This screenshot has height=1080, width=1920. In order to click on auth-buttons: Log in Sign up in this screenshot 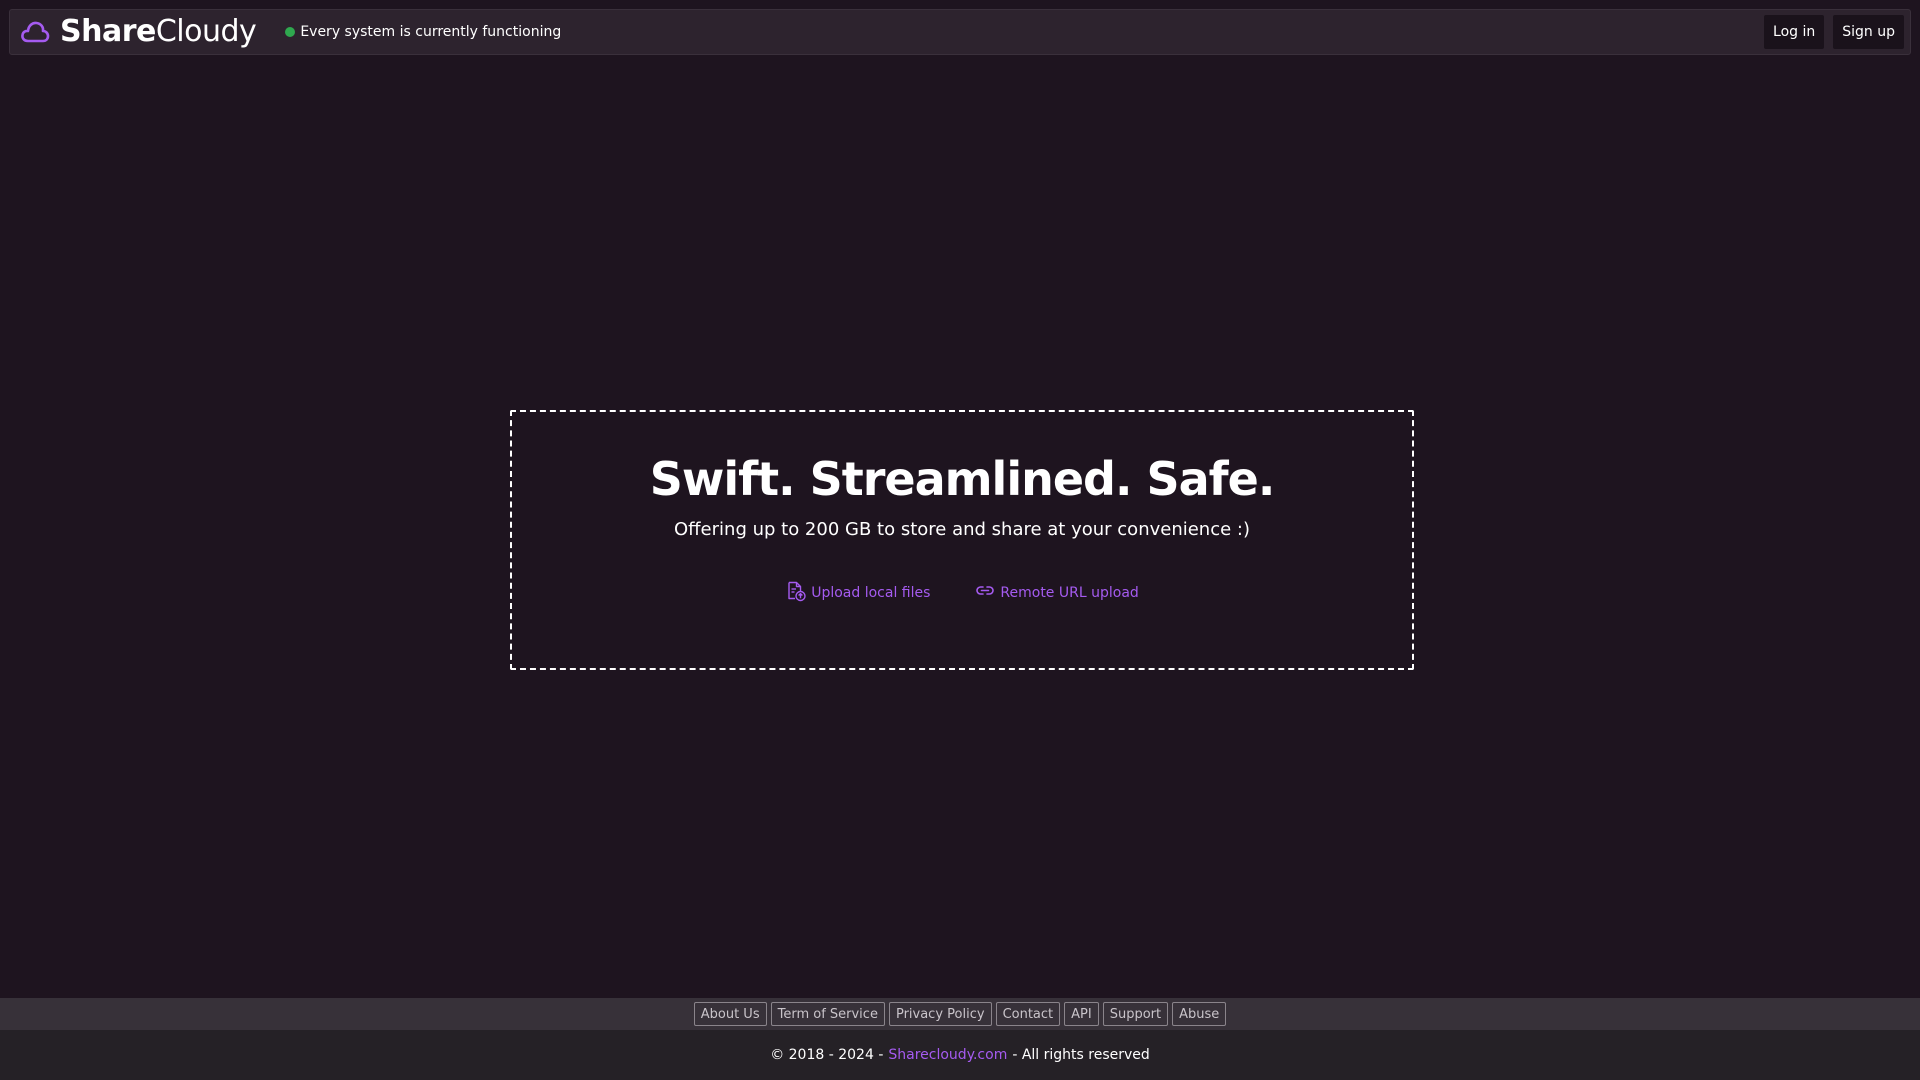, I will do `click(1829, 32)`.